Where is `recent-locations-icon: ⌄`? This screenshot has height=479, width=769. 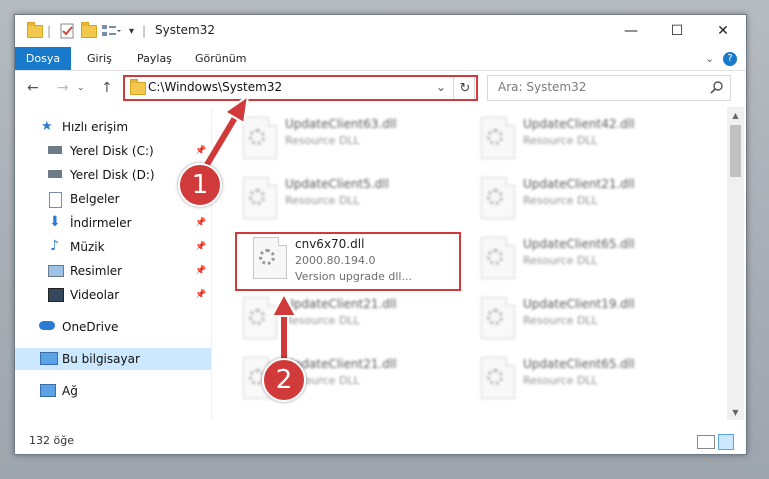 recent-locations-icon: ⌄ is located at coordinates (81, 88).